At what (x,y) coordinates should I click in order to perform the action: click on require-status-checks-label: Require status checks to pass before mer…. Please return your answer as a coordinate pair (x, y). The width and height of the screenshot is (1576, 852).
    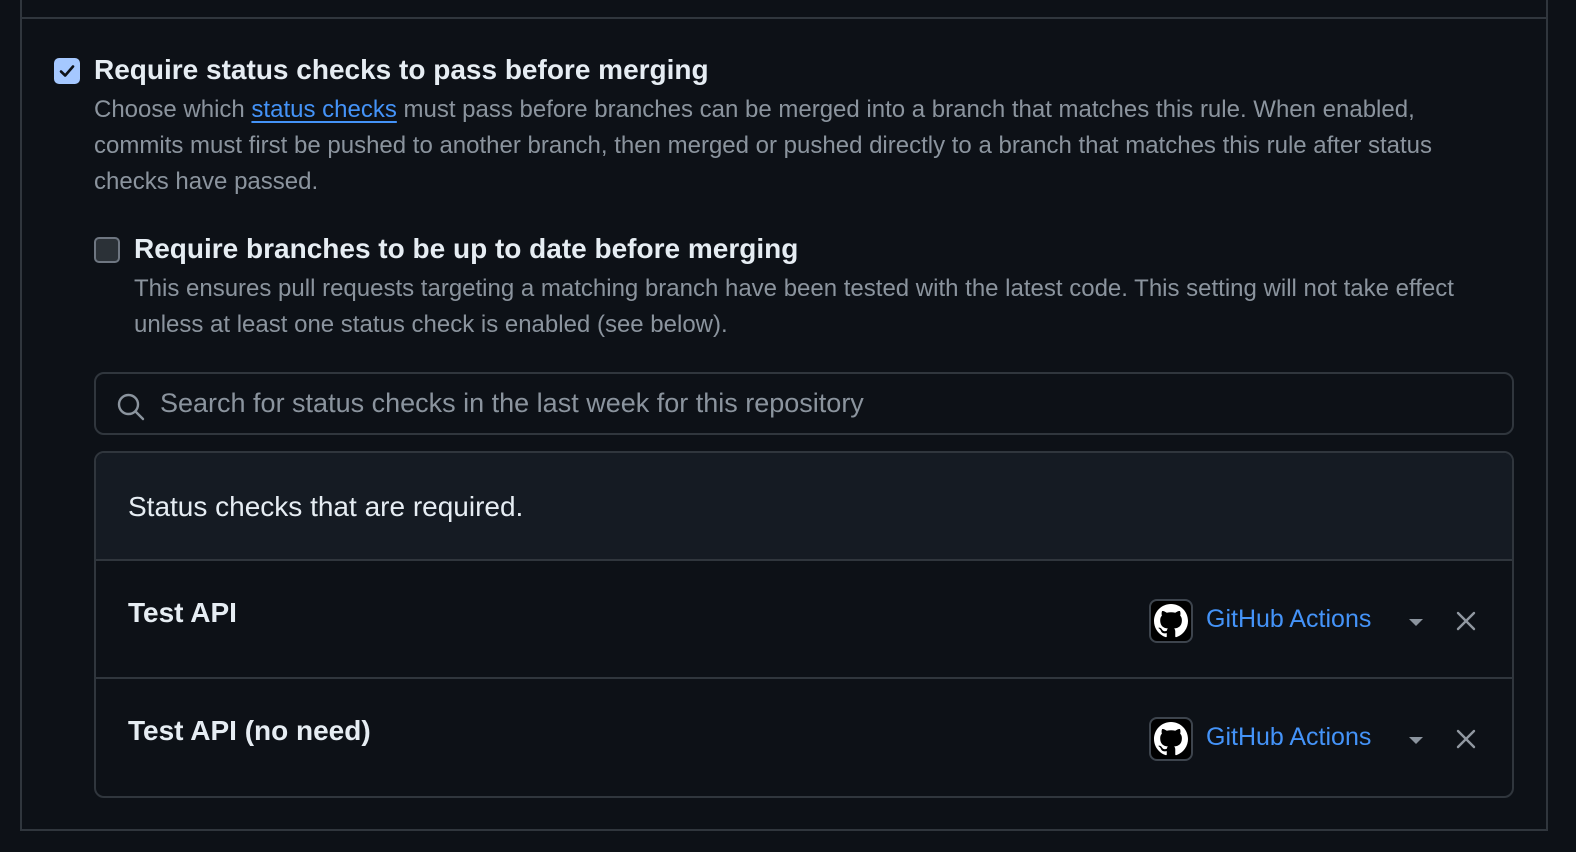
    Looking at the image, I should click on (401, 70).